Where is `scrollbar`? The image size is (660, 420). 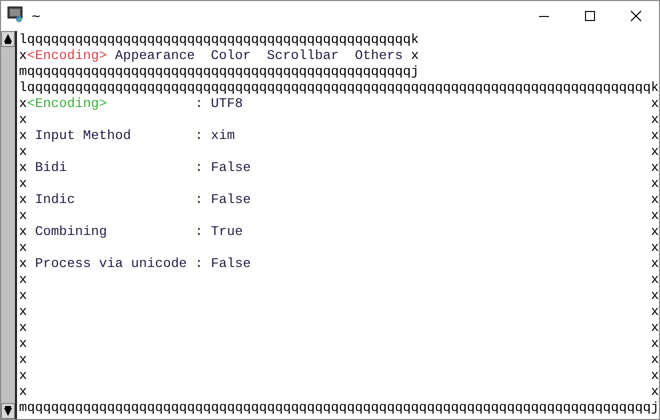
scrollbar is located at coordinates (9, 225).